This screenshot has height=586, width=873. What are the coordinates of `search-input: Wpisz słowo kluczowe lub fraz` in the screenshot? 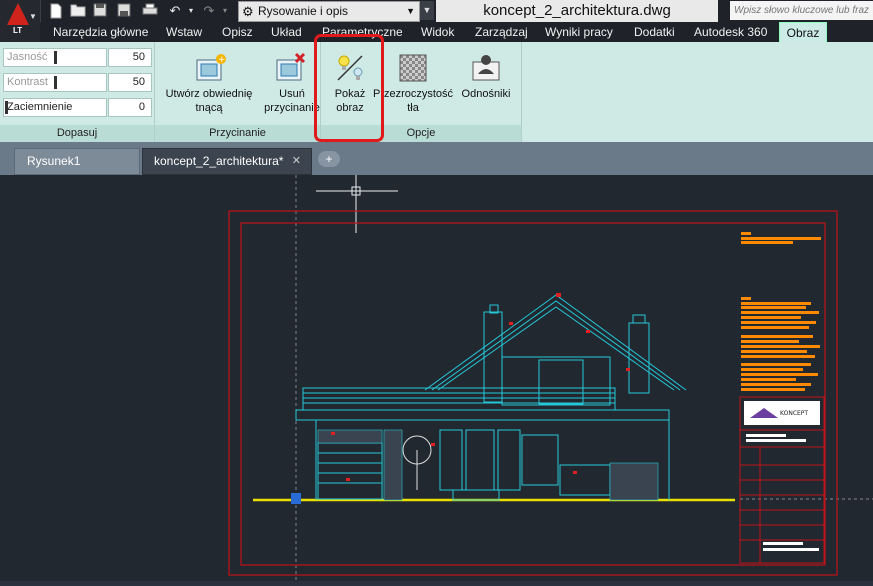 It's located at (801, 10).